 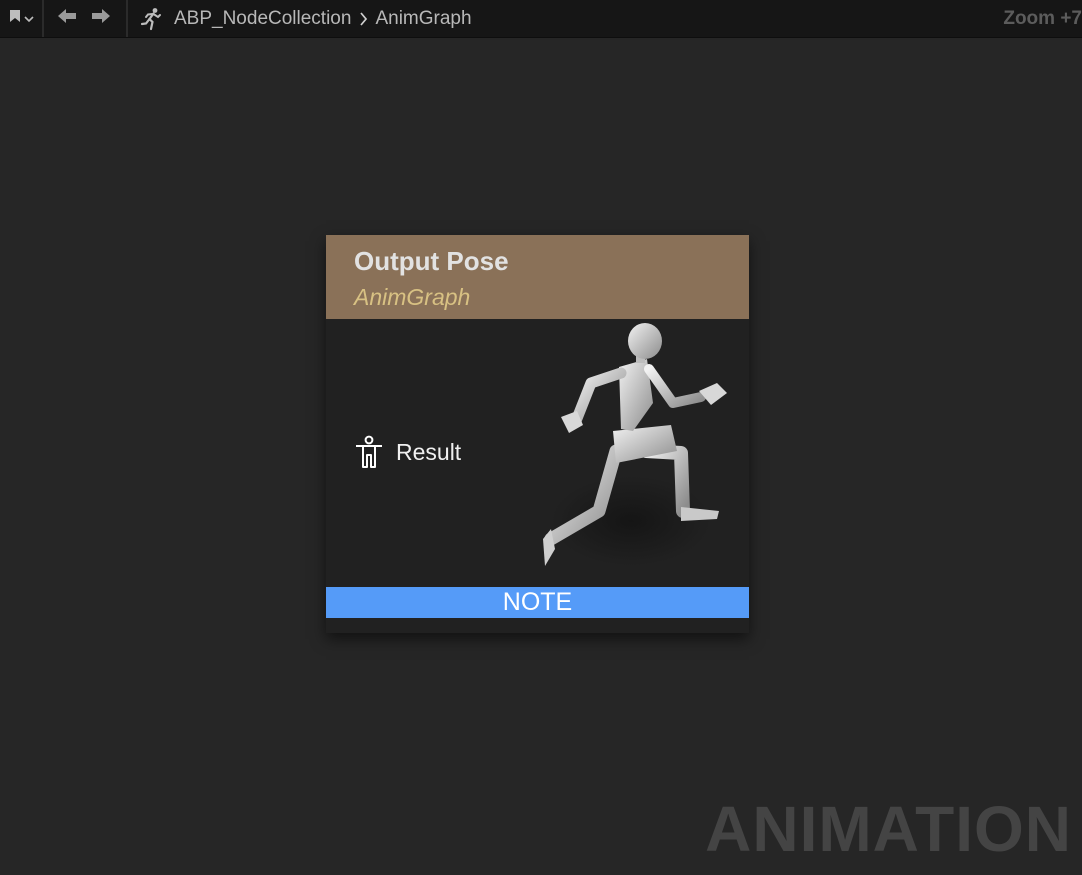 I want to click on arrow-left-icon, so click(x=67, y=18).